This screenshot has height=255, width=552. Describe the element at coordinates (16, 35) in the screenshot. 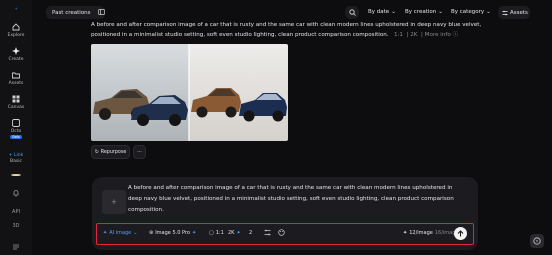

I see `sidebar-item-label: Explore` at that location.